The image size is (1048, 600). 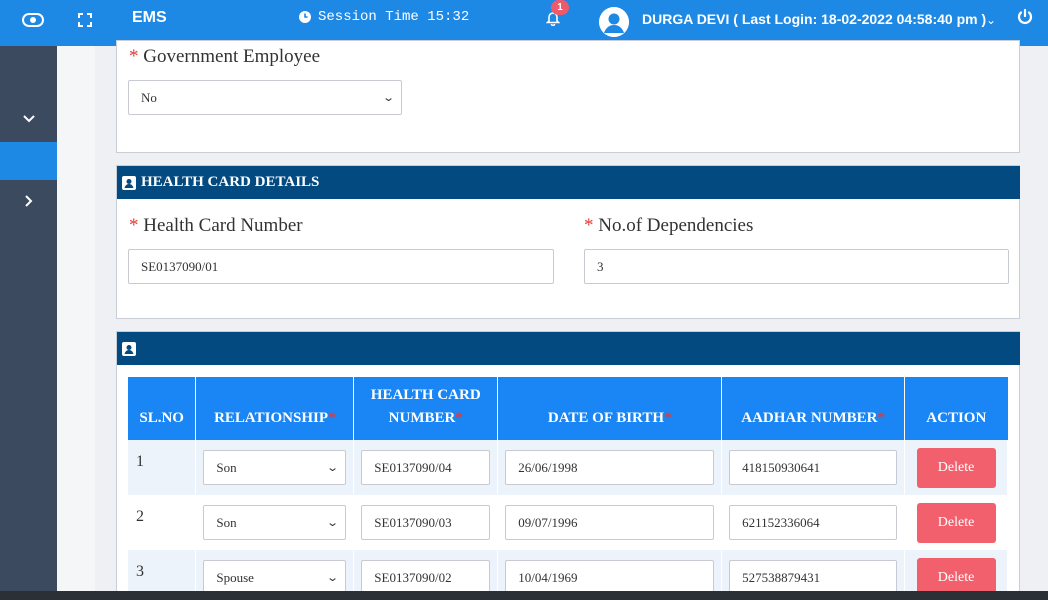 I want to click on session-timer: Session Time 15:32, so click(x=383, y=17).